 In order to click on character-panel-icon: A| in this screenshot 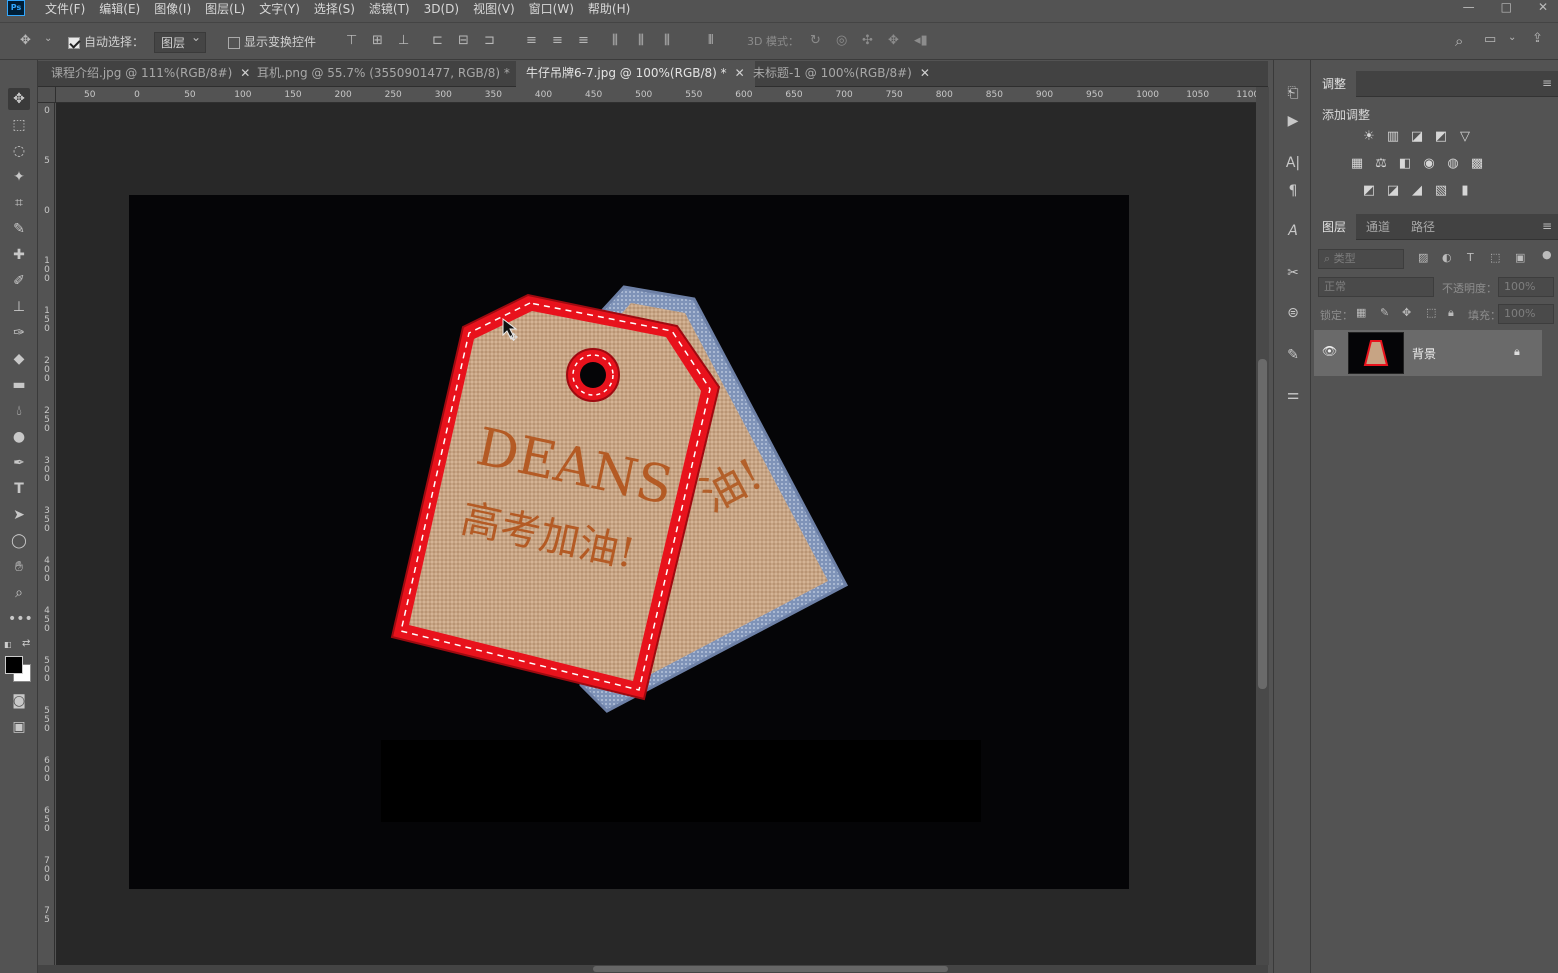, I will do `click(1293, 163)`.